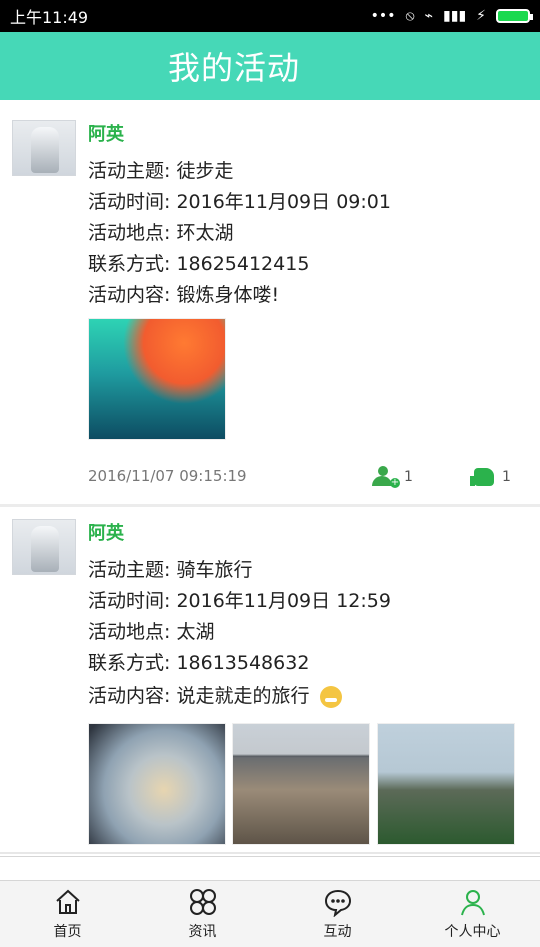  I want to click on tab-news: 资讯, so click(202, 914).